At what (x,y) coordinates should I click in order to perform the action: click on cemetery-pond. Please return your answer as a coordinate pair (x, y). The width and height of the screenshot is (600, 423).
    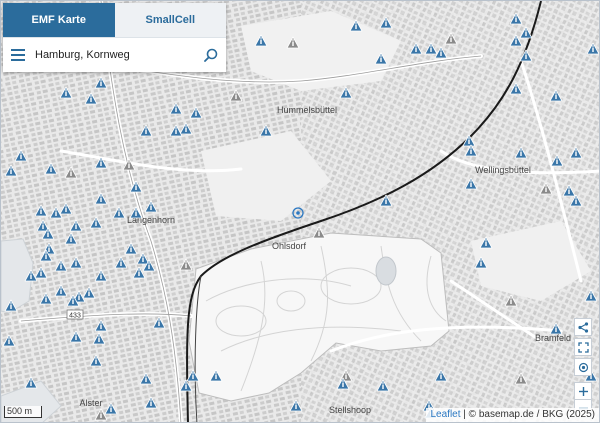
    Looking at the image, I should click on (386, 271).